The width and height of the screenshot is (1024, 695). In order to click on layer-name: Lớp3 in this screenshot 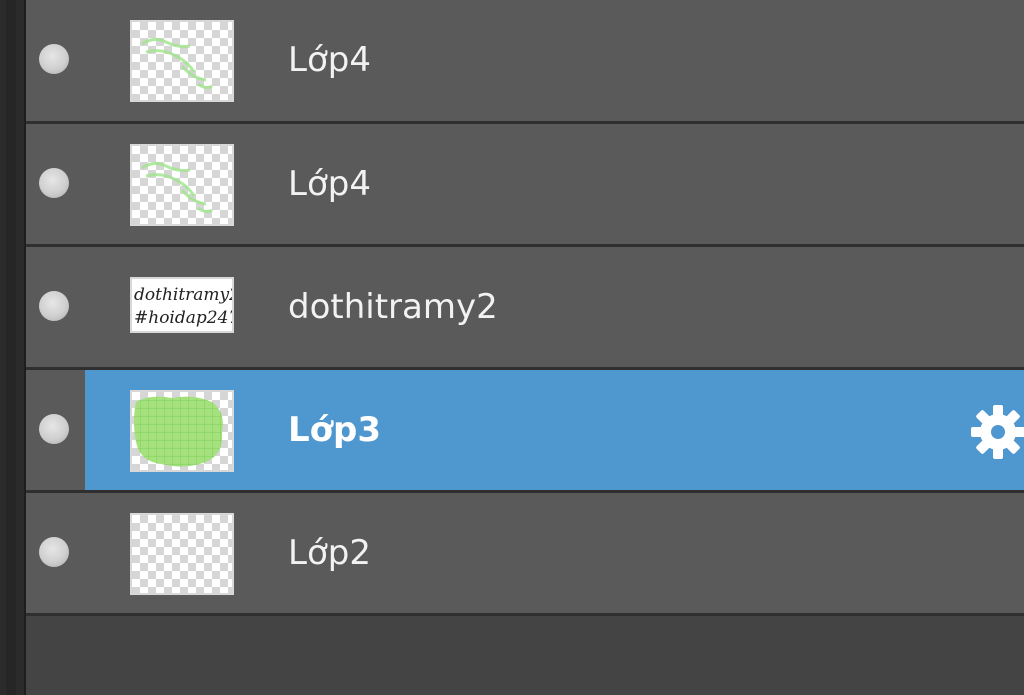, I will do `click(335, 430)`.